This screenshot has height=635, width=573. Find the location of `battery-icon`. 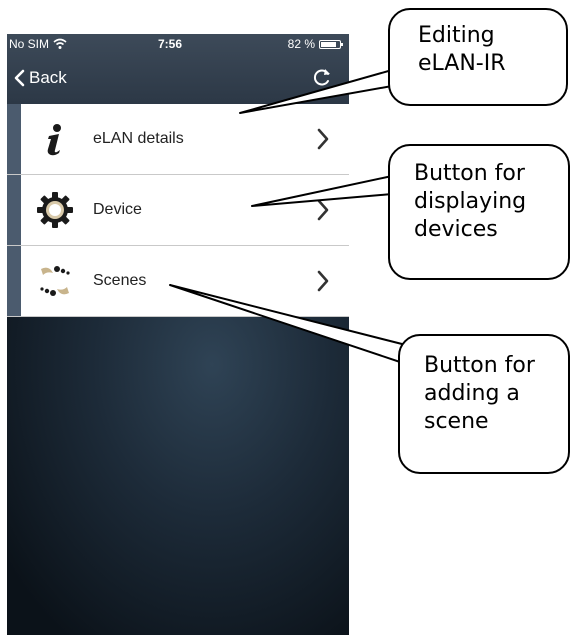

battery-icon is located at coordinates (331, 44).